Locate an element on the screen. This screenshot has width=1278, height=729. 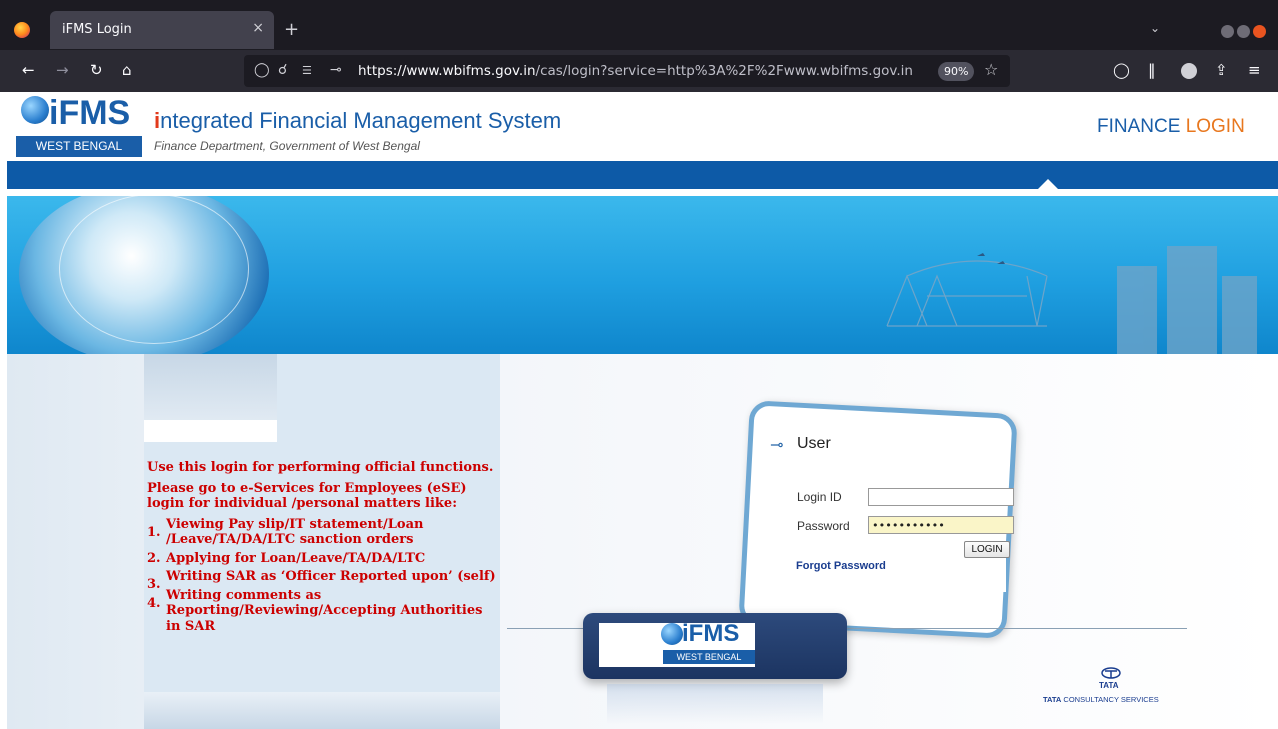
reload-icon: ↻ is located at coordinates (96, 70).